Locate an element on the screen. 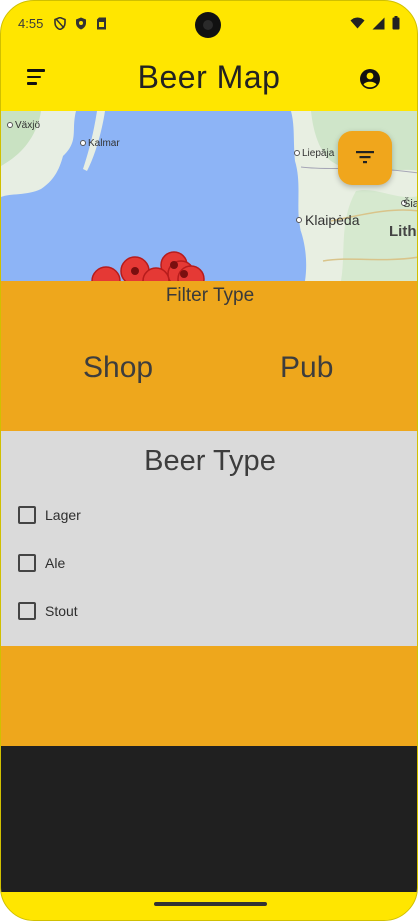 This screenshot has width=418, height=921. status-bar: 4:55 is located at coordinates (209, 25).